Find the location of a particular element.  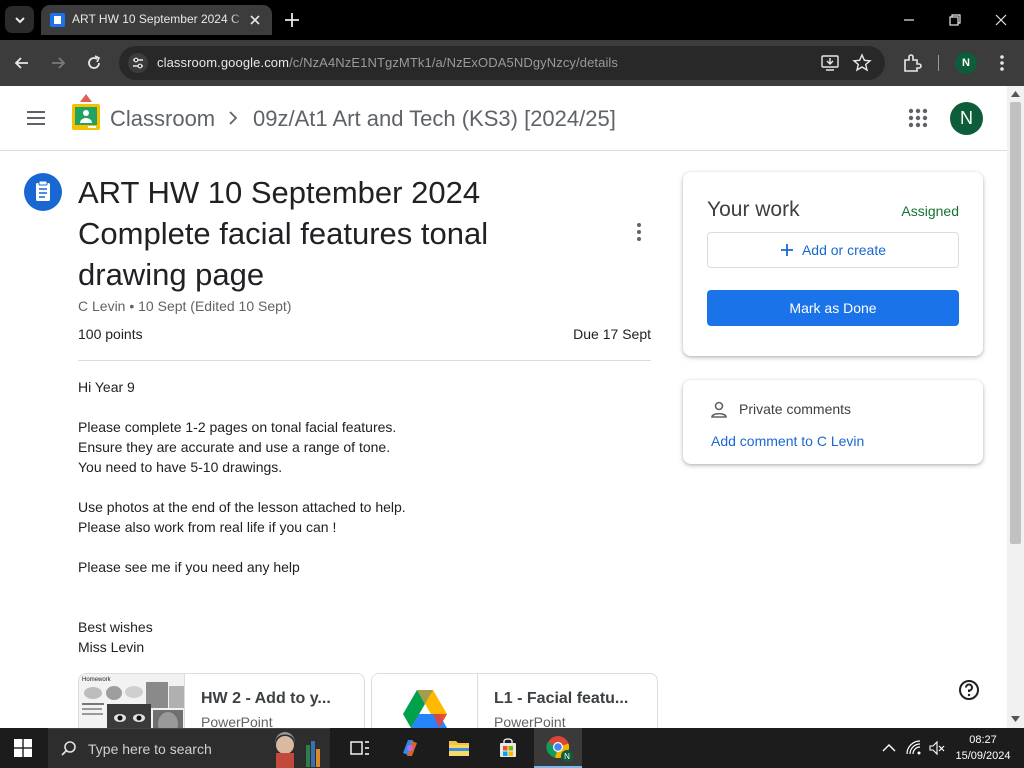

chevron-down-icon is located at coordinates (19, 19).